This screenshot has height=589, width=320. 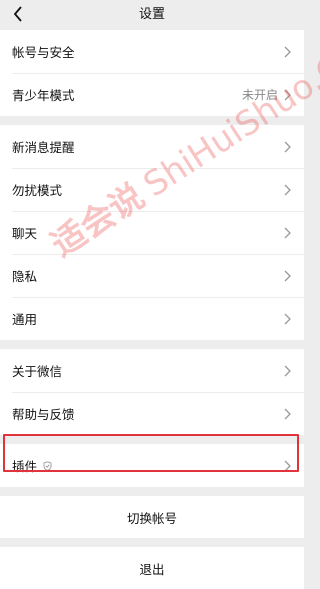 I want to click on settings-group-plugins: 插件, so click(x=152, y=465).